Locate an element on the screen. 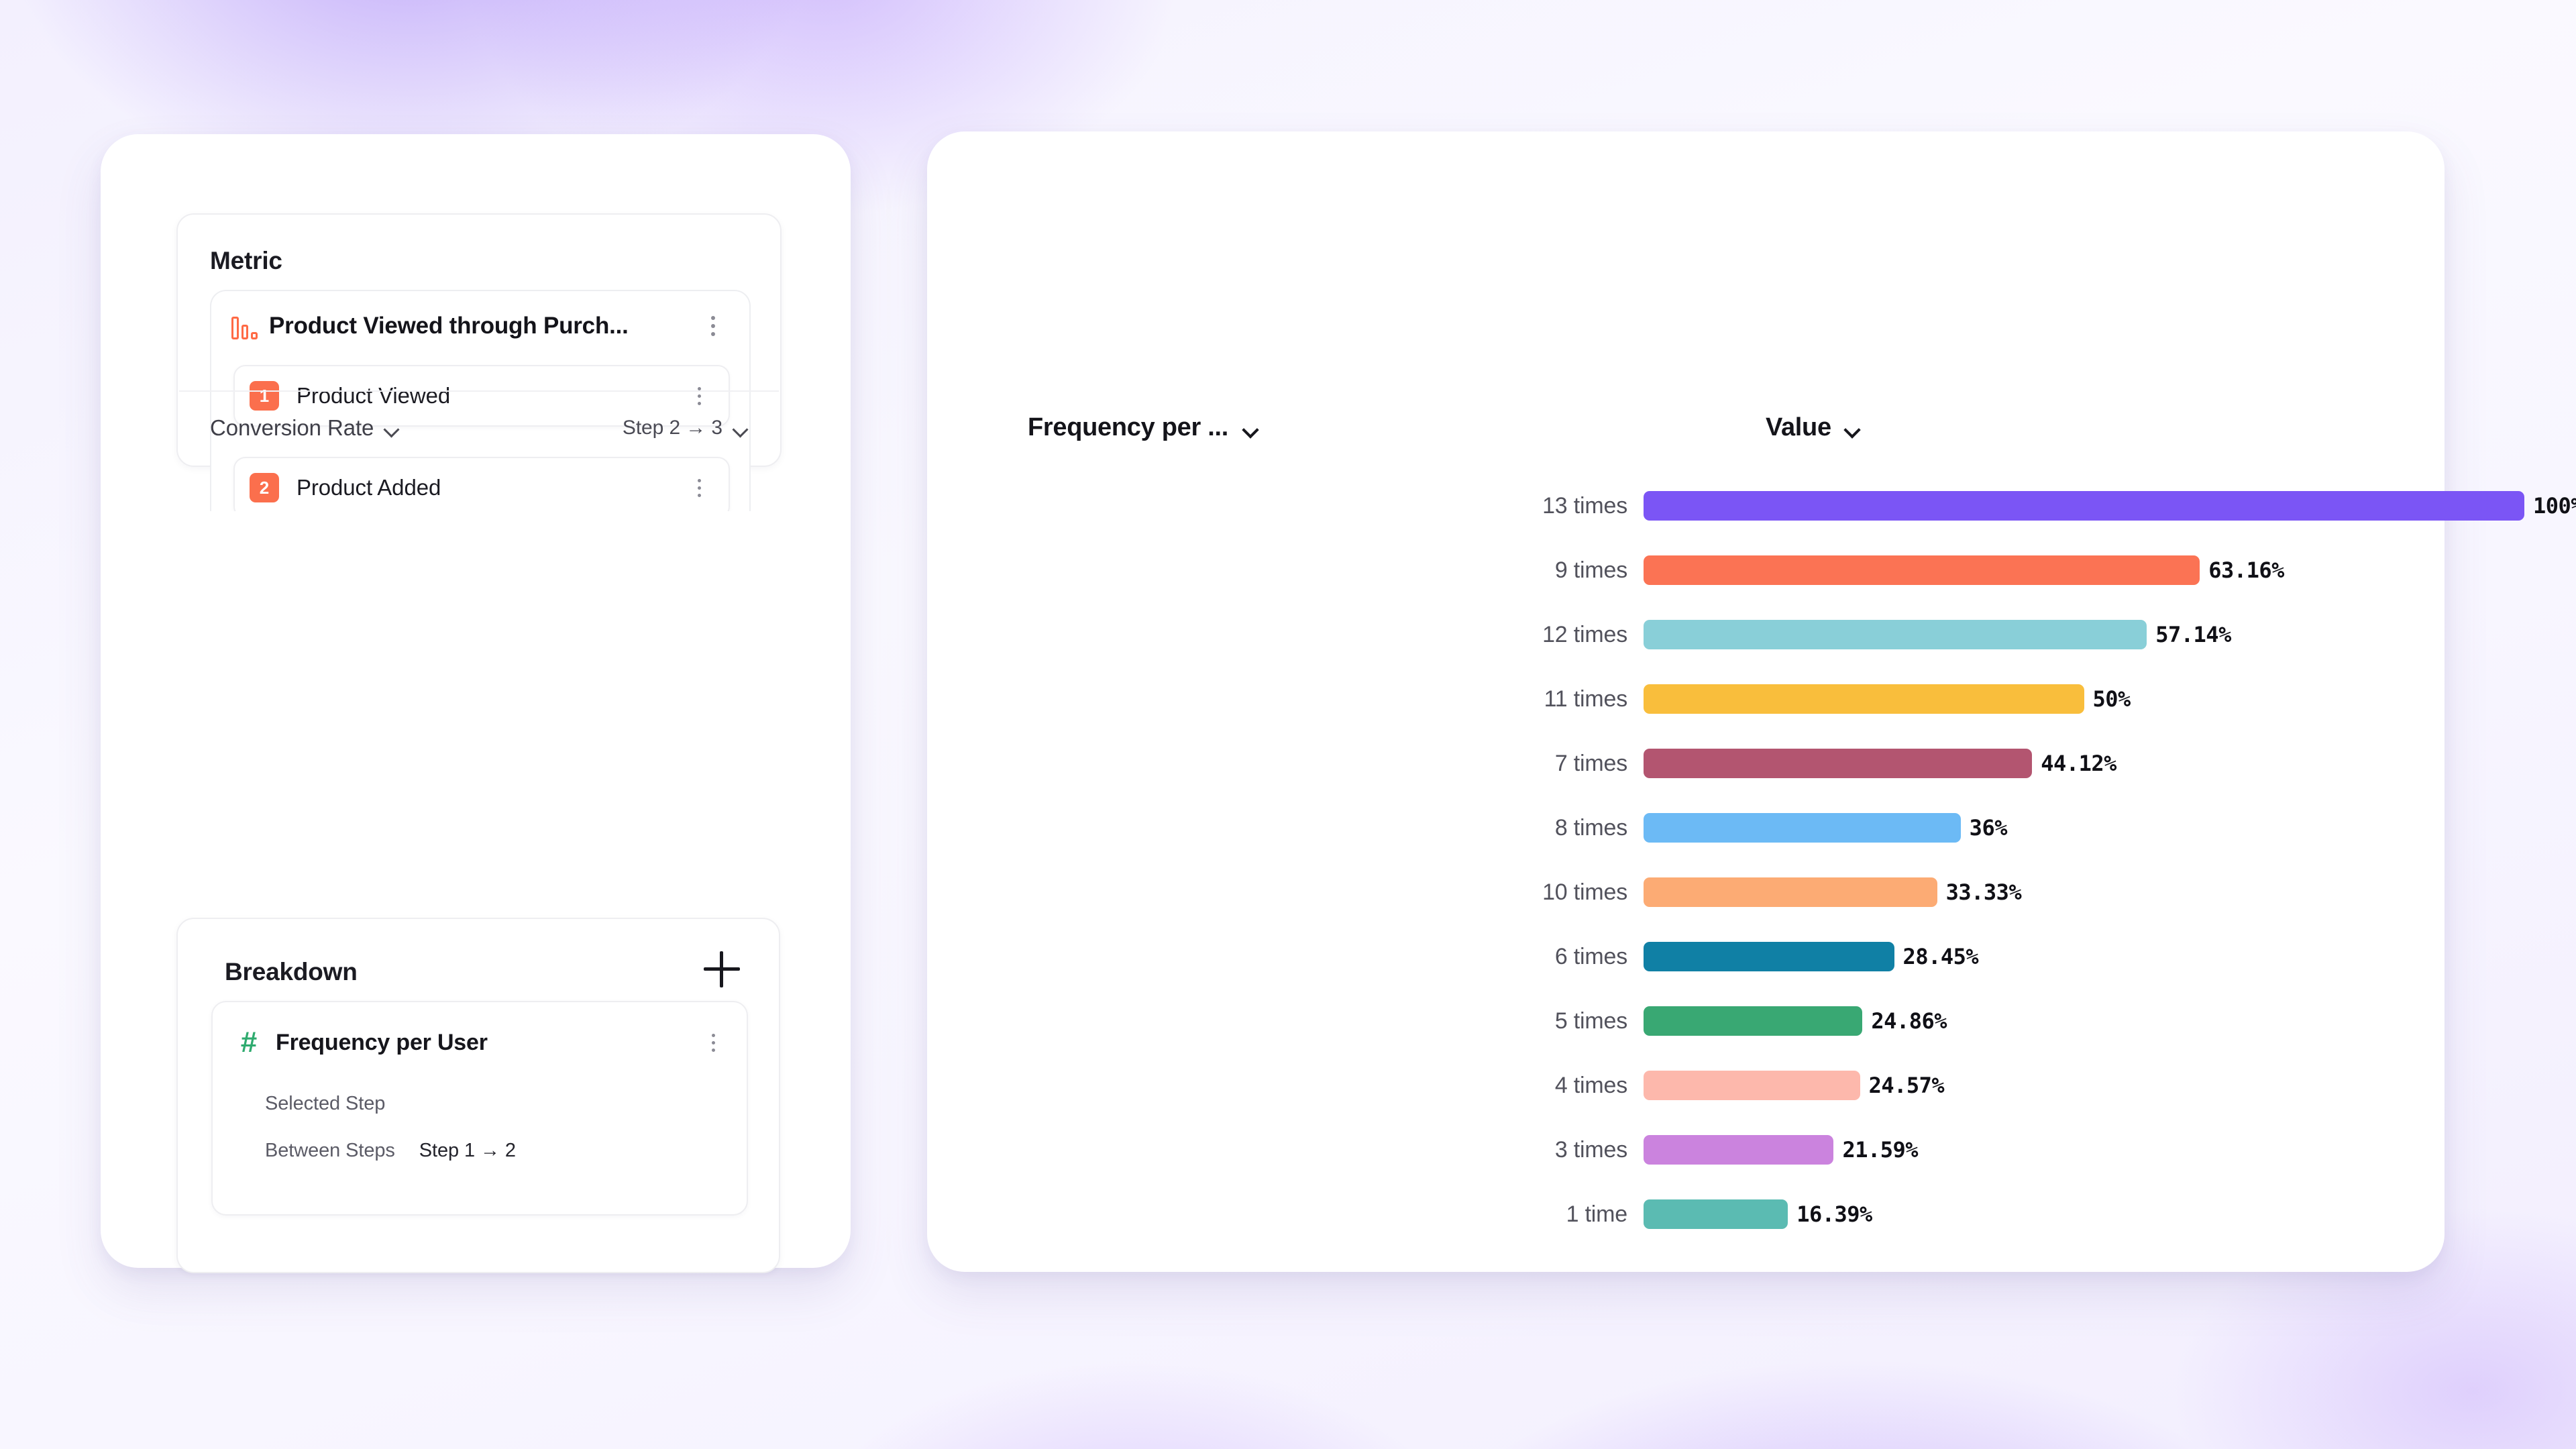 The image size is (2576, 1449). chart-bar-wrapper: 44.12% is located at coordinates (2044, 763).